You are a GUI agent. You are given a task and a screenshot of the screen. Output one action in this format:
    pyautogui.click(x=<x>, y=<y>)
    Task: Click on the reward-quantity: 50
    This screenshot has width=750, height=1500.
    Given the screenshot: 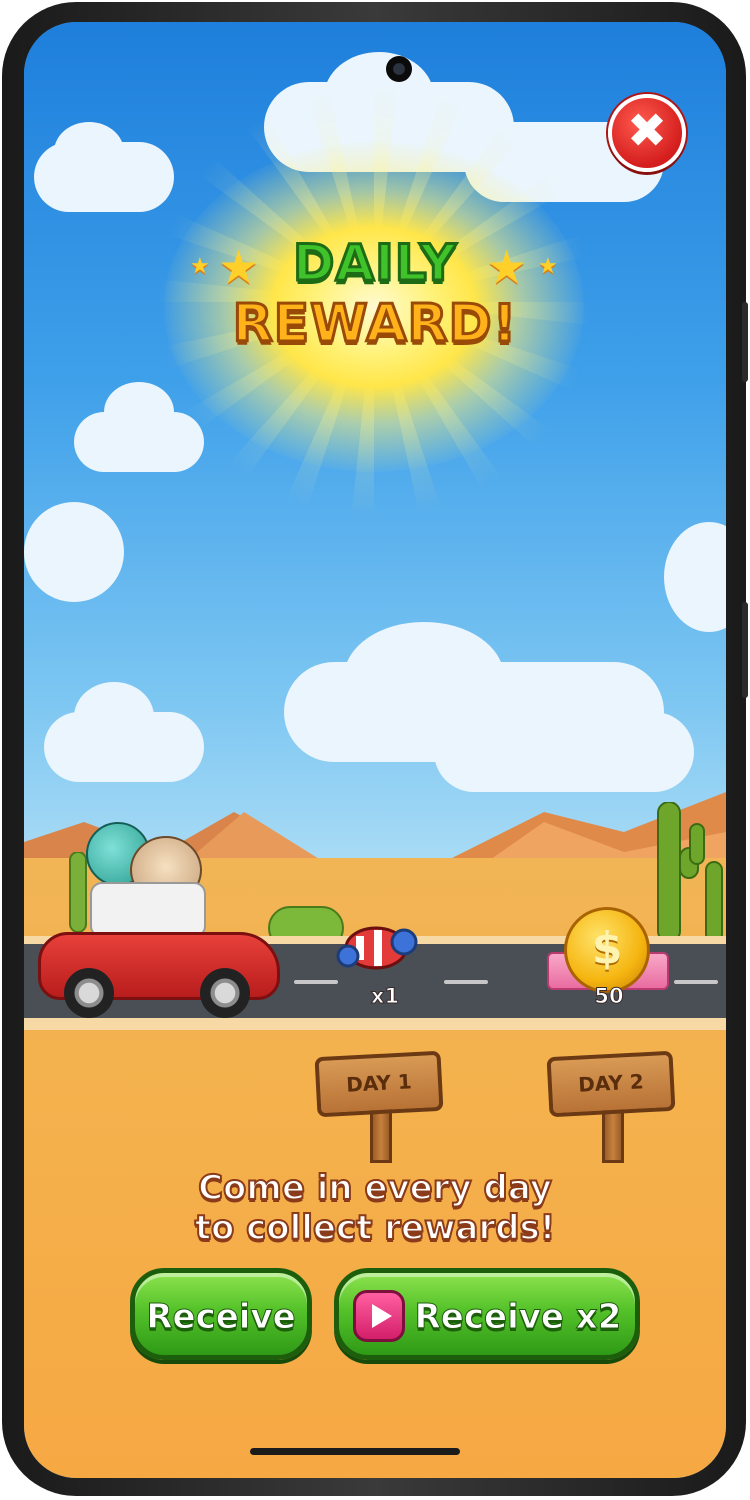 What is the action you would take?
    pyautogui.click(x=609, y=996)
    